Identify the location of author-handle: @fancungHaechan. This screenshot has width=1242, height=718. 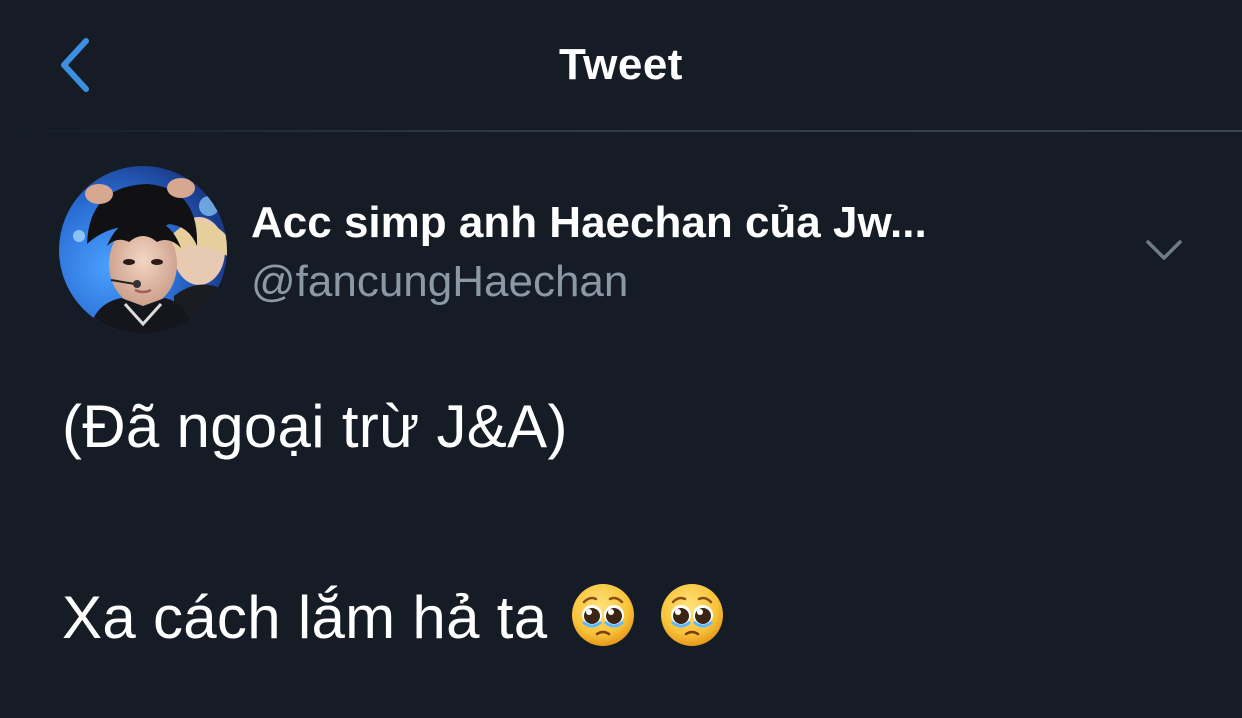
(439, 282).